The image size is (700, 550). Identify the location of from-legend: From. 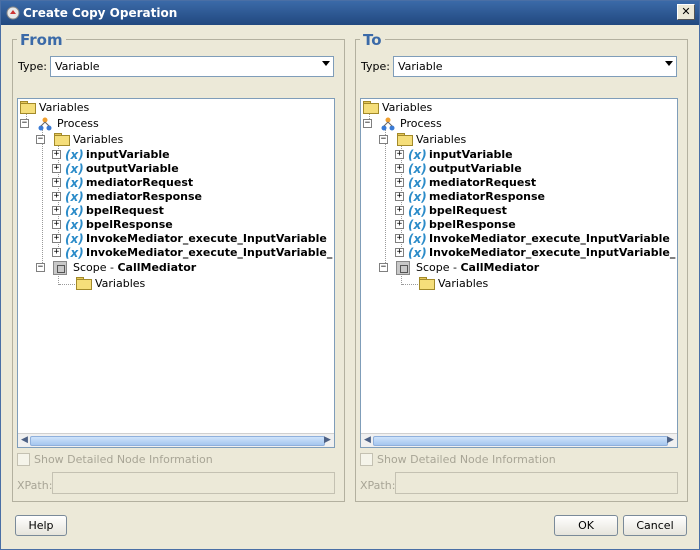
(41, 40).